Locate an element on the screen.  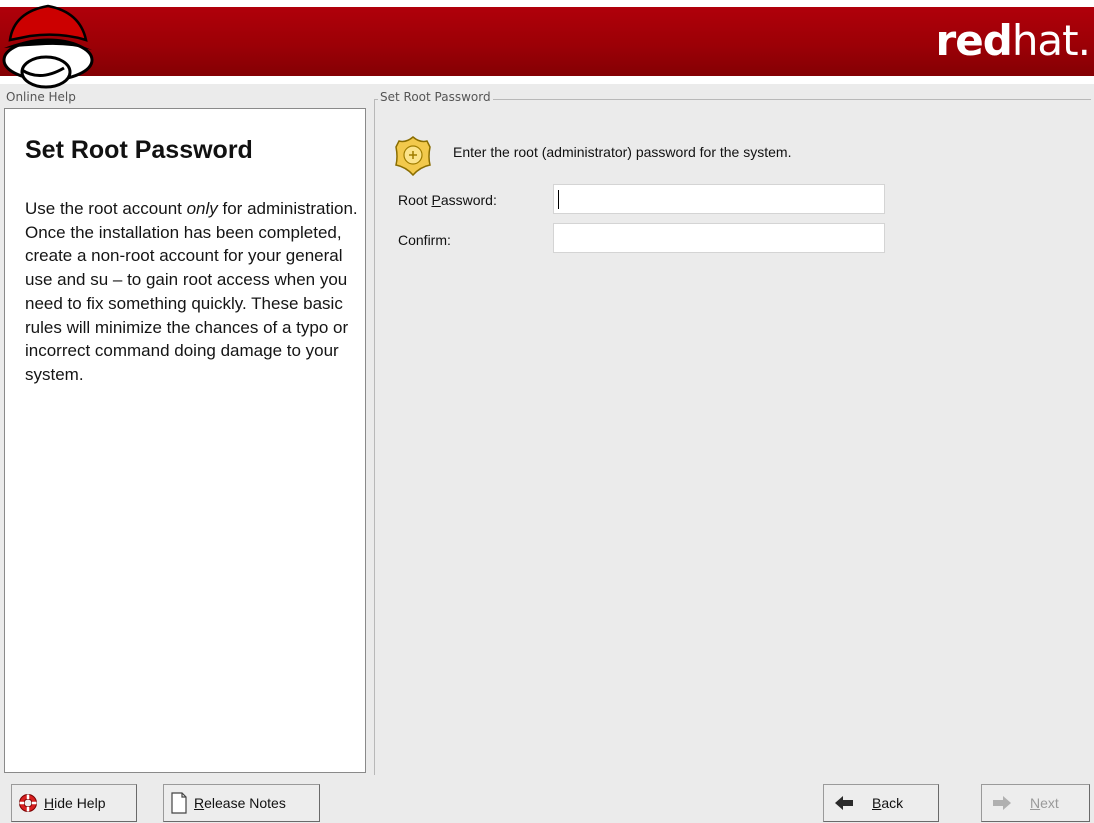
banner-band is located at coordinates (547, 41).